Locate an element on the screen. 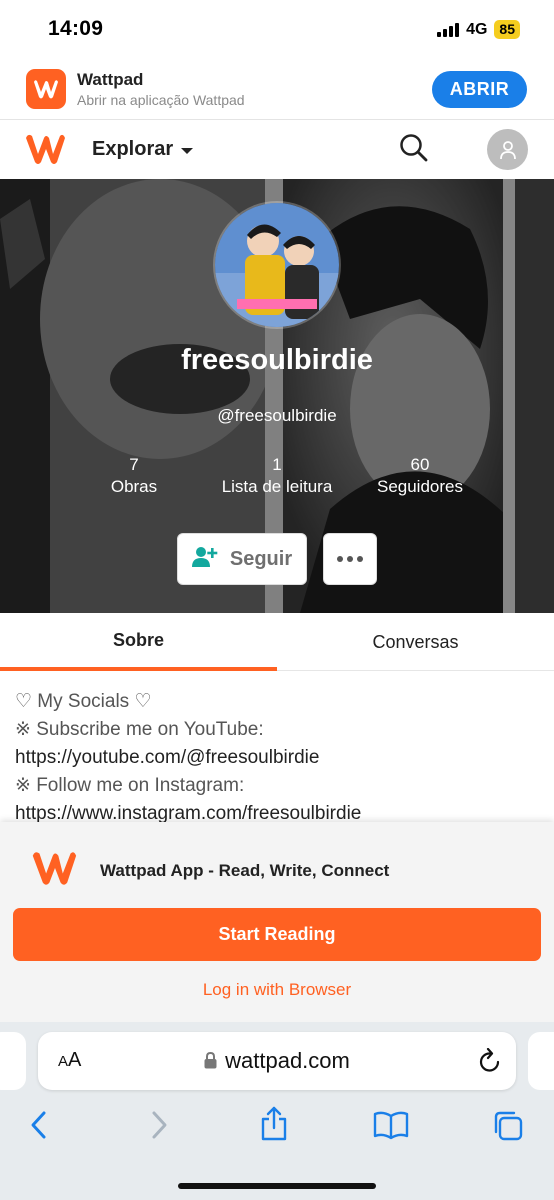  about-line: ※ Subscribe me on YouTube: is located at coordinates (139, 729).